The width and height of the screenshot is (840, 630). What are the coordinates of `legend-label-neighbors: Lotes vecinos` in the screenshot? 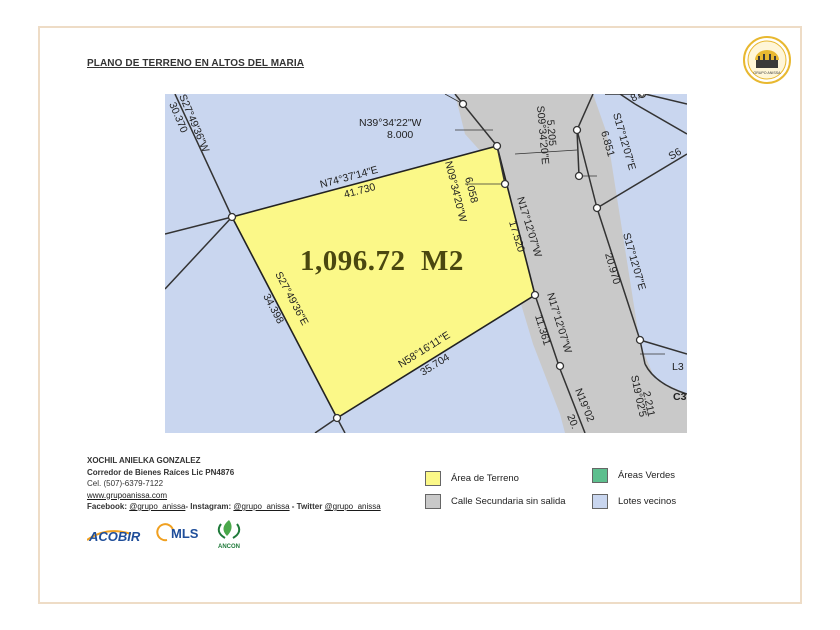 It's located at (647, 501).